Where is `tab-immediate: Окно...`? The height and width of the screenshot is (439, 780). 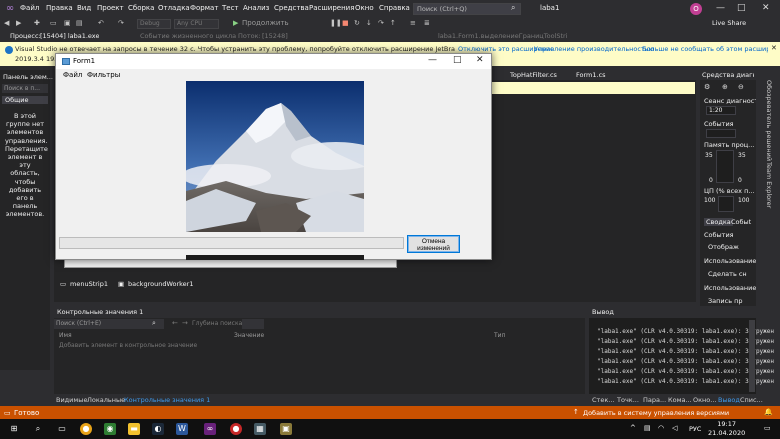 tab-immediate: Окно... is located at coordinates (704, 400).